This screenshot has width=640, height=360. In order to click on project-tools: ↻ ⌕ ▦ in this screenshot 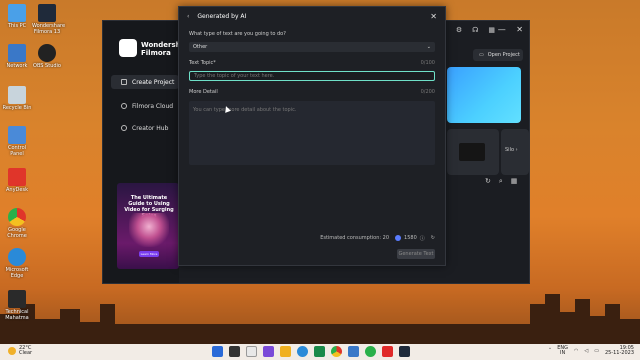, I will do `click(501, 181)`.